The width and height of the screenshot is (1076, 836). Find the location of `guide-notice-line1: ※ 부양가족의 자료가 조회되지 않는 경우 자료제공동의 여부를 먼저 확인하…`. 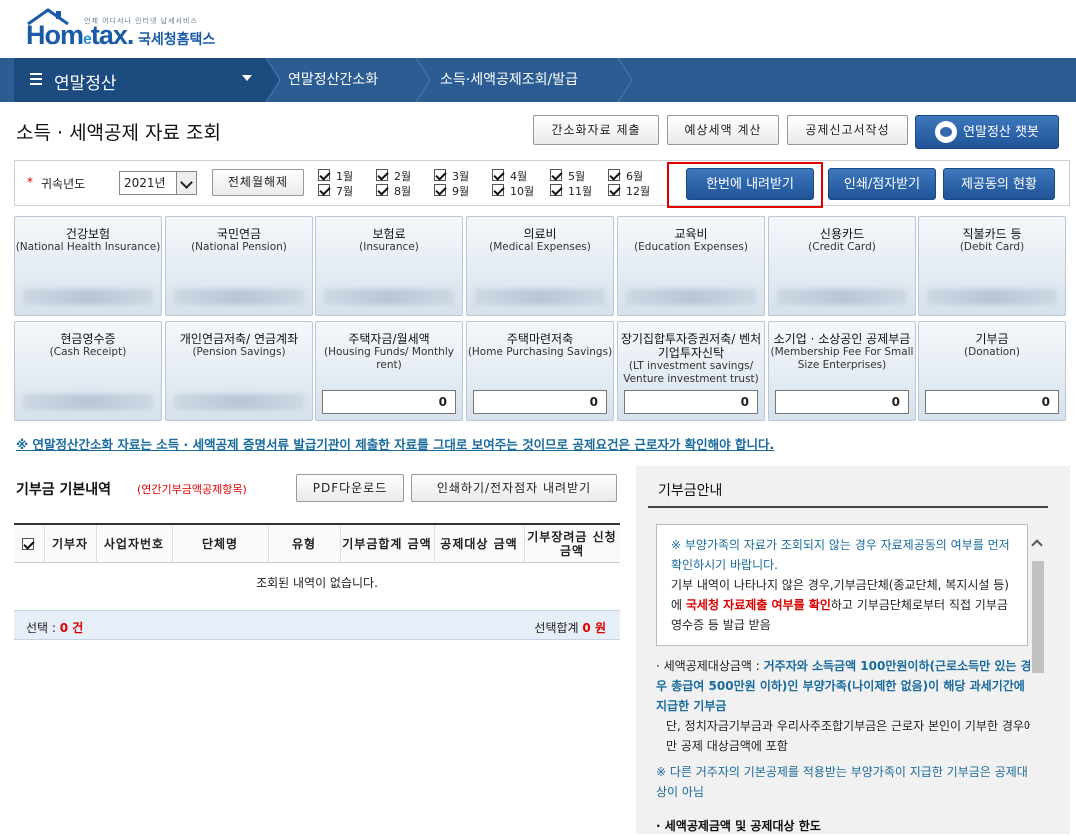

guide-notice-line1: ※ 부양가족의 자료가 조회되지 않는 경우 자료제공동의 여부를 먼저 확인하… is located at coordinates (840, 555).